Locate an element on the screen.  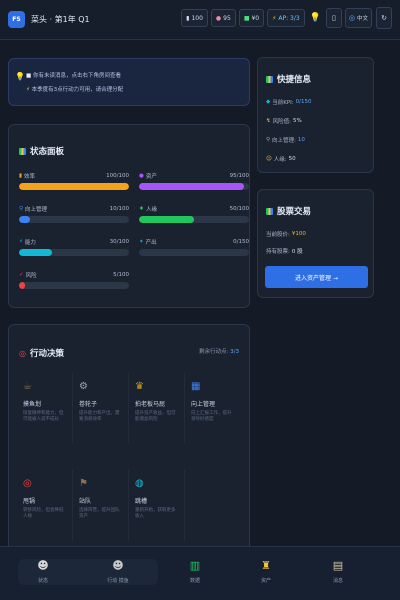
nav-item: ▤ 消息 is located at coordinates (338, 571).